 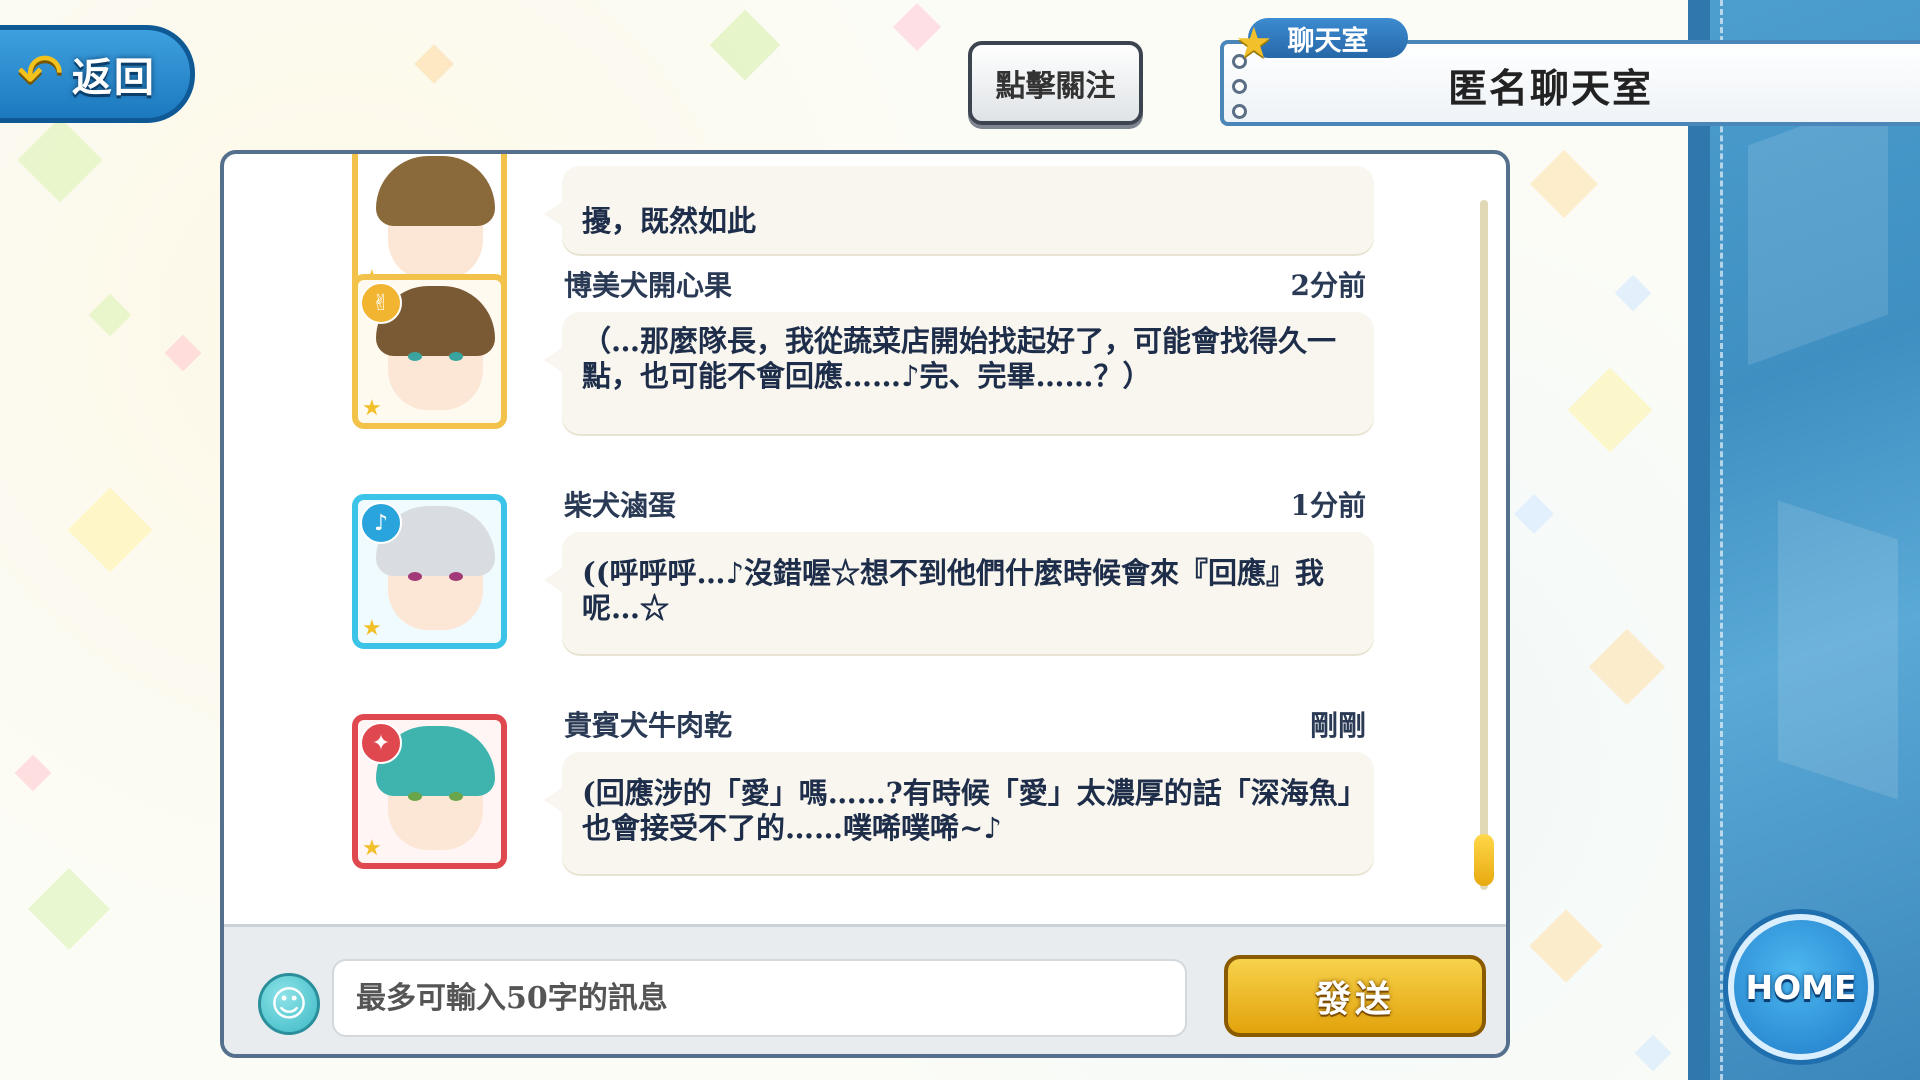 I want to click on sender-name: 貴賓犬牛肉乾, so click(x=648, y=725).